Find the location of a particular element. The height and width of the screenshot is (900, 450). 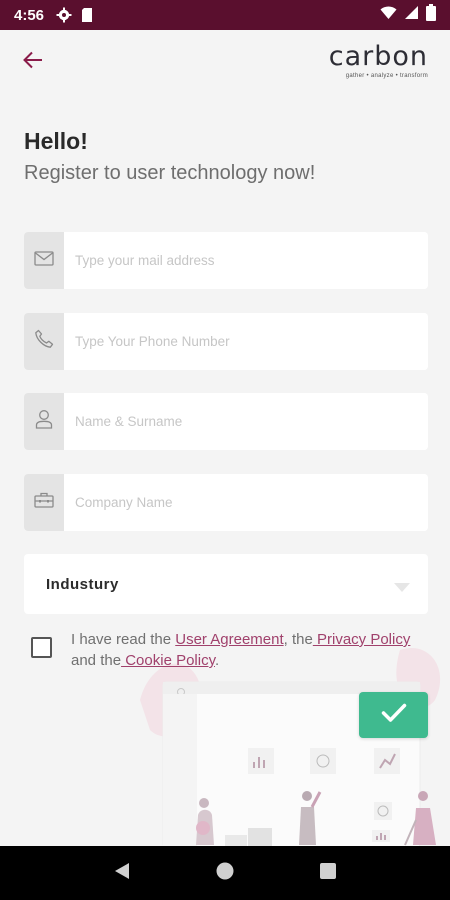

gear-icon is located at coordinates (64, 15).